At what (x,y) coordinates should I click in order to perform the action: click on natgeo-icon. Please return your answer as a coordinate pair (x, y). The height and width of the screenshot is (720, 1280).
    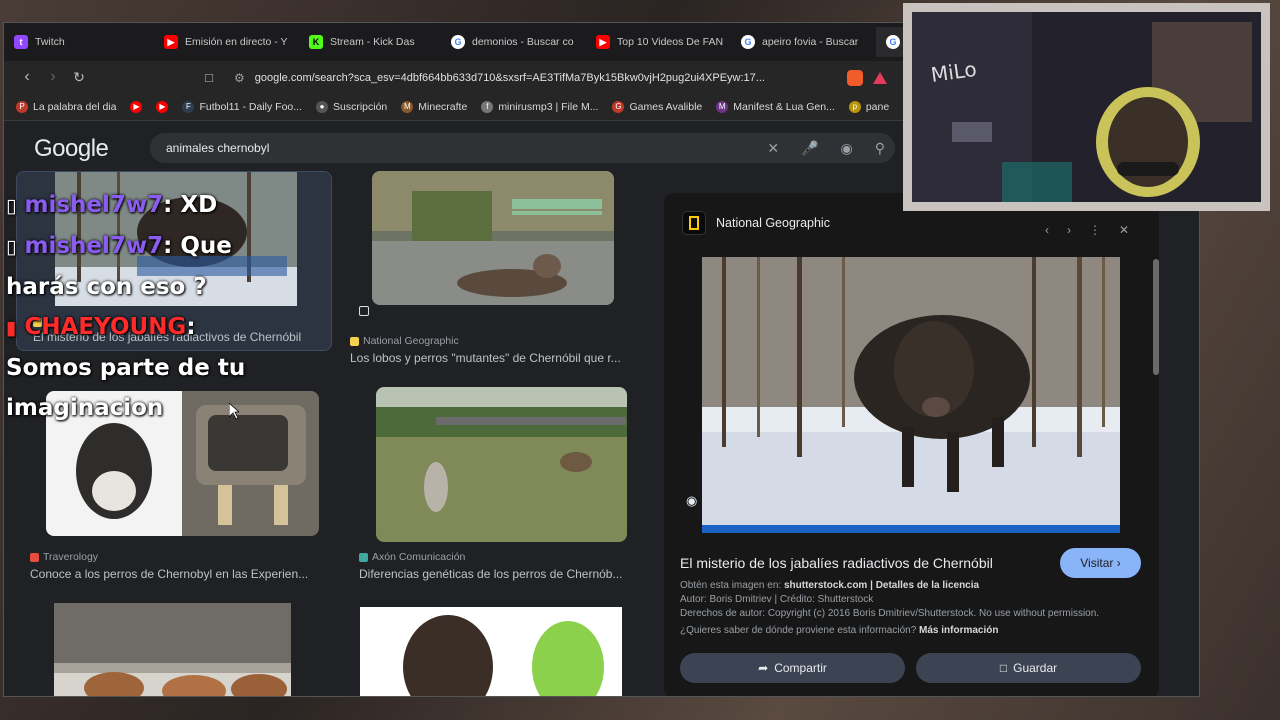
    Looking at the image, I should click on (354, 341).